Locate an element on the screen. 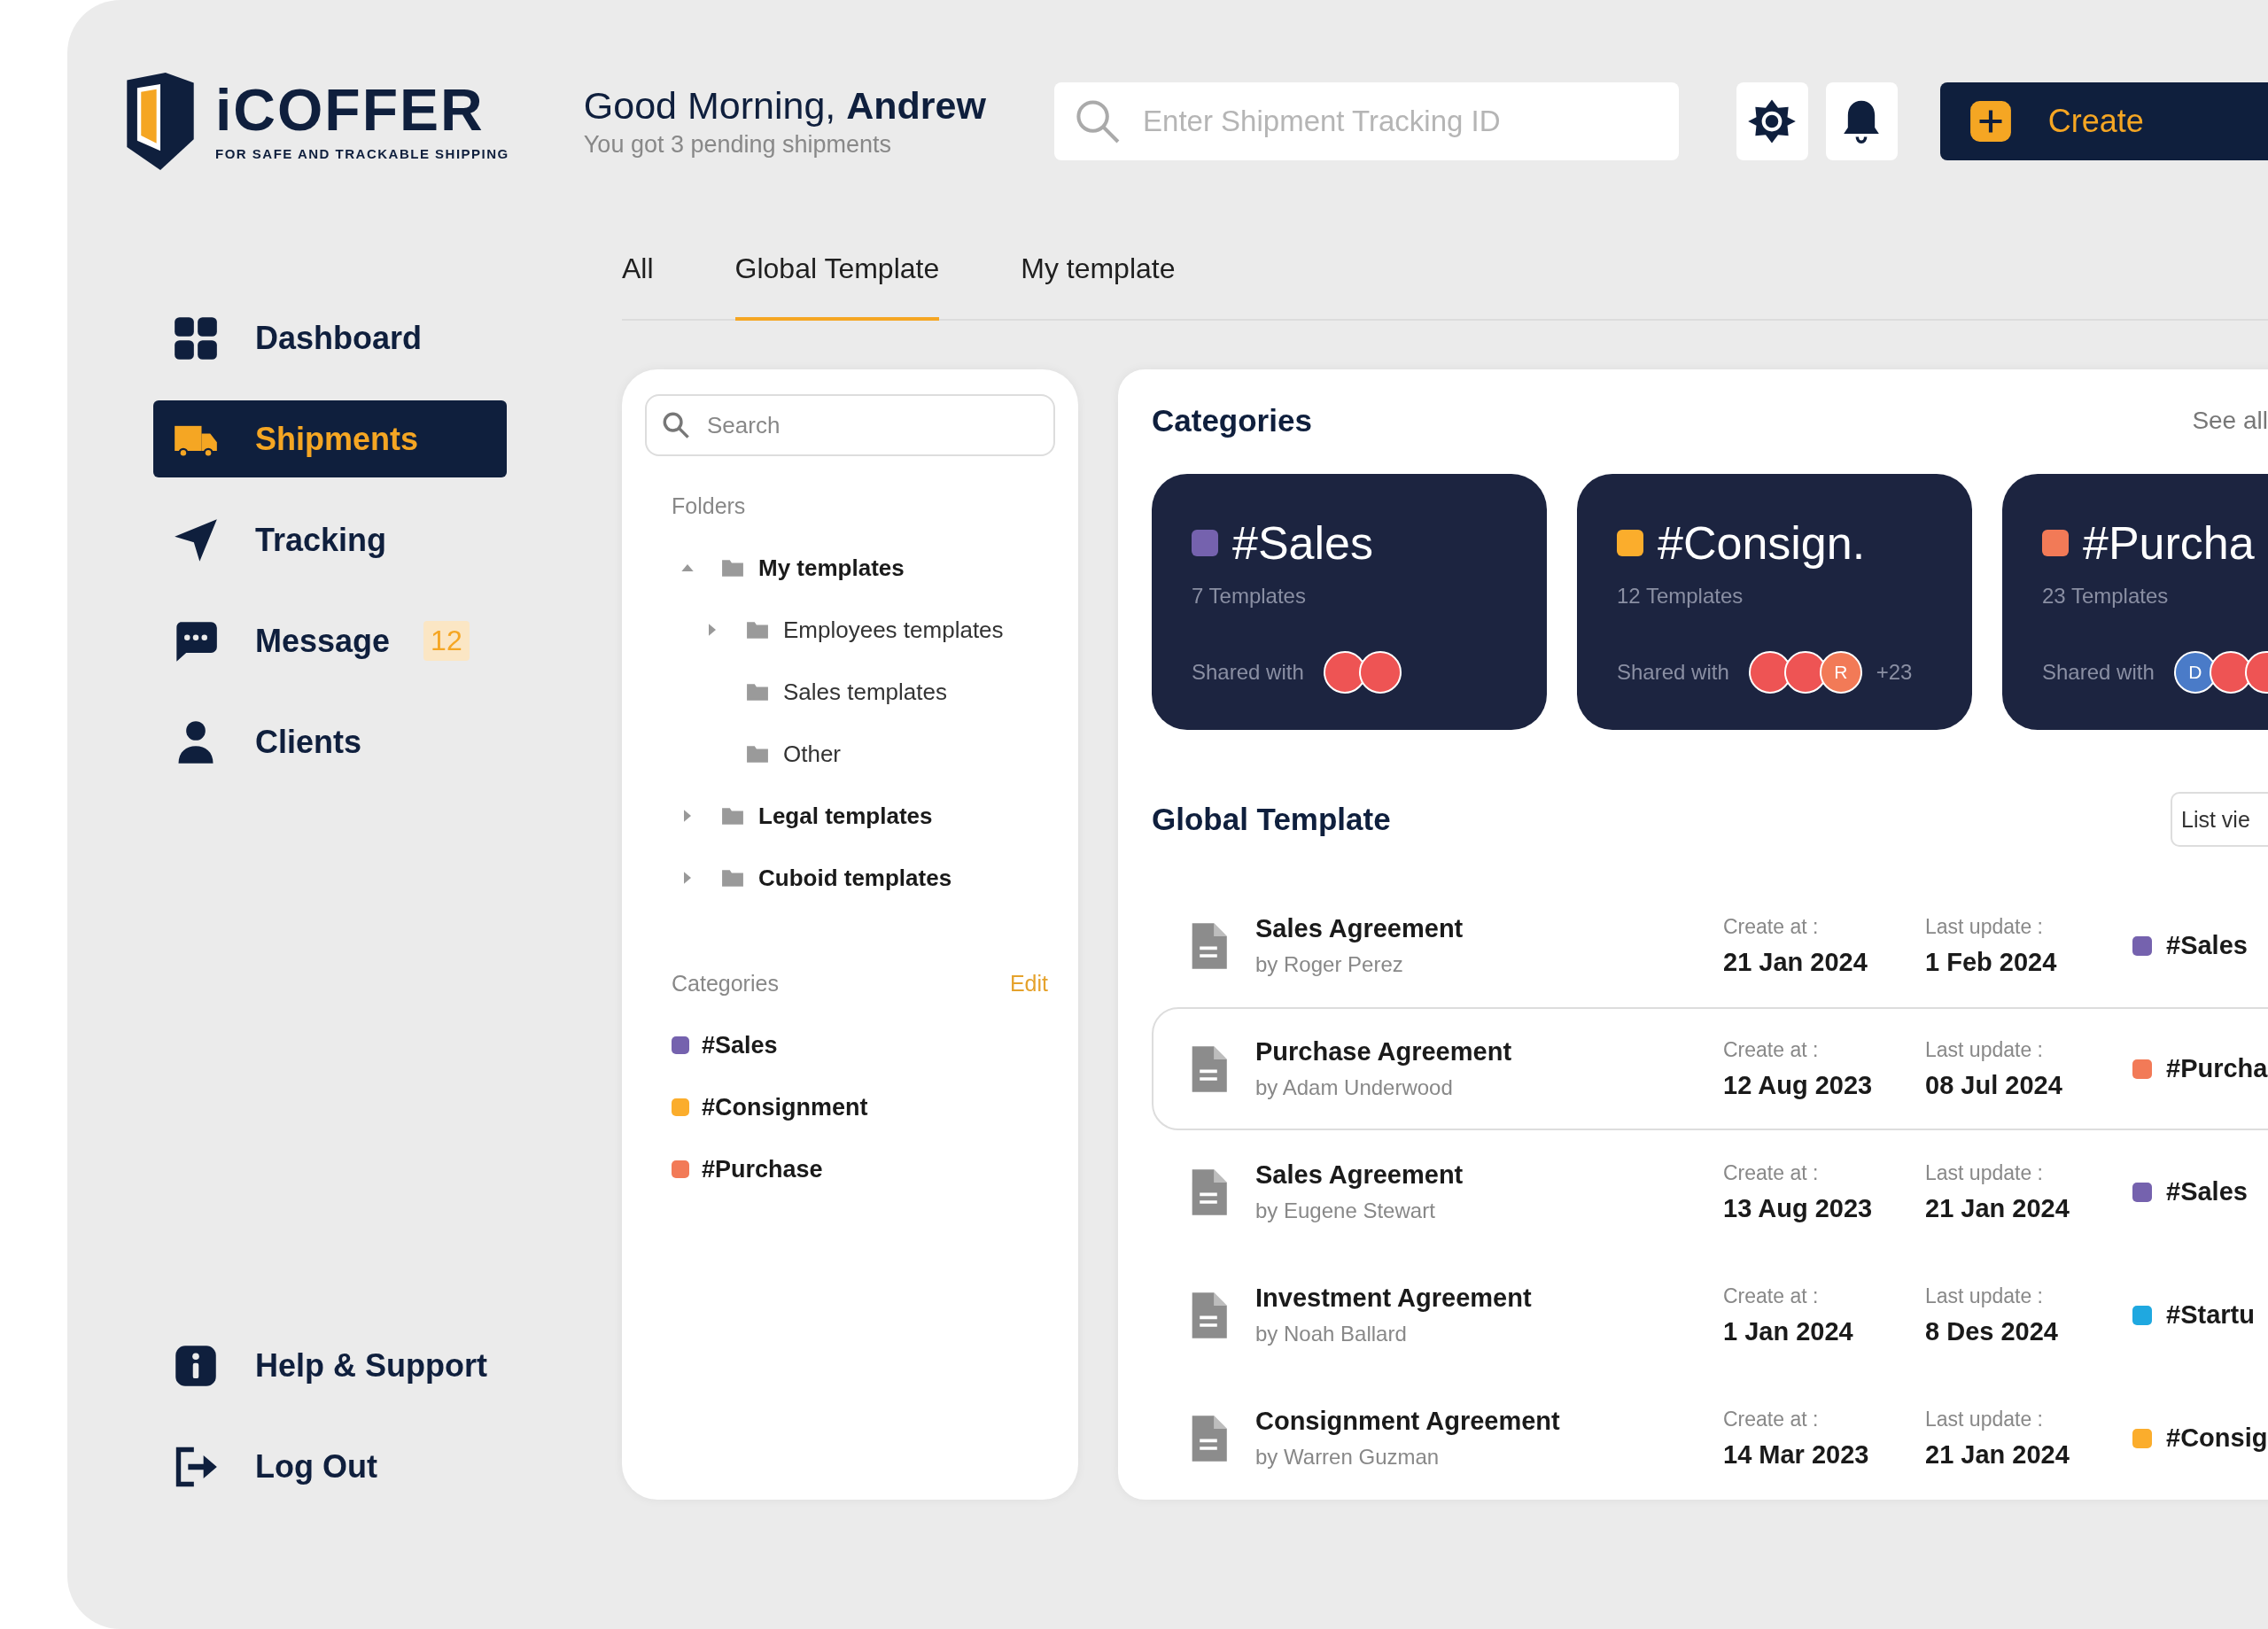 The height and width of the screenshot is (1629, 2268). template-title: Investment Agreement is located at coordinates (1394, 1298).